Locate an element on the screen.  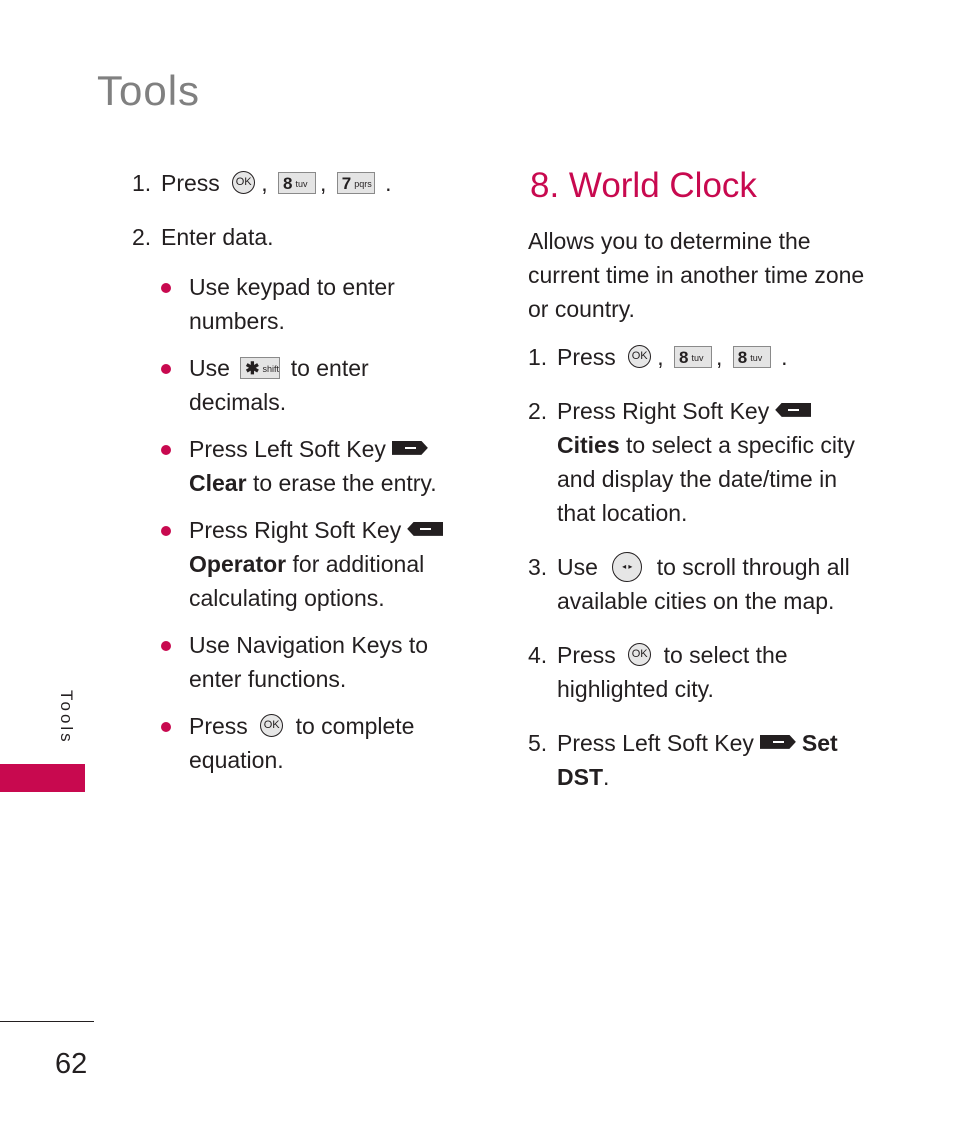
bullet-text: Use Navigation Keys to enter functions. is located at coordinates (309, 662).